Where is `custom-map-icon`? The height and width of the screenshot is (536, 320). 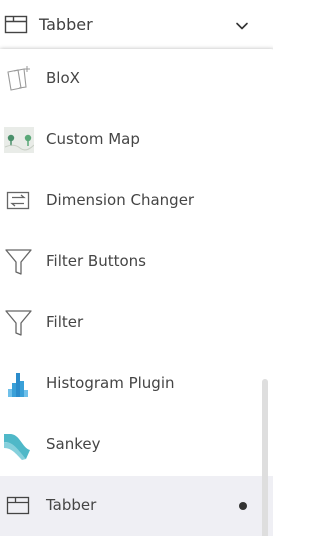 custom-map-icon is located at coordinates (19, 140).